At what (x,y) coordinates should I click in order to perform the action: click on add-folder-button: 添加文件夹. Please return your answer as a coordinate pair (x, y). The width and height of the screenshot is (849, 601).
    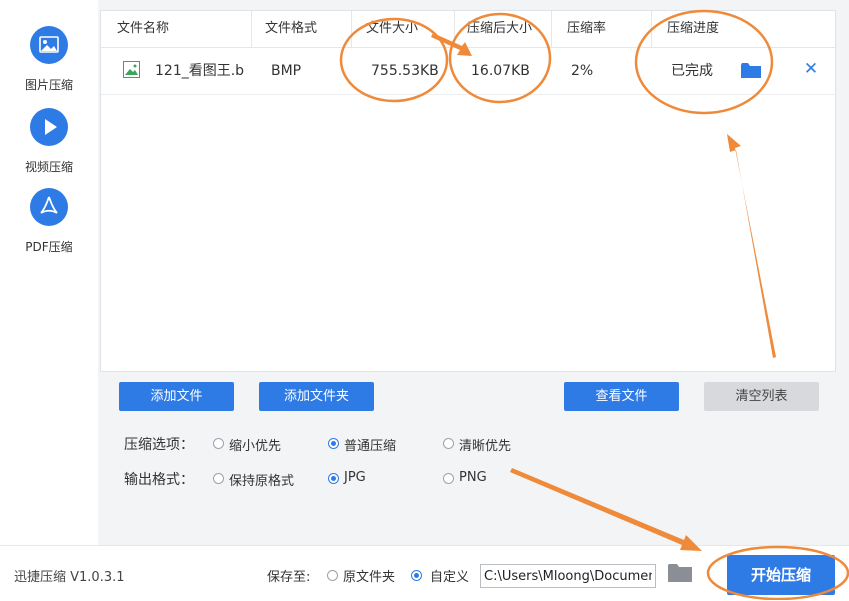
    Looking at the image, I should click on (316, 396).